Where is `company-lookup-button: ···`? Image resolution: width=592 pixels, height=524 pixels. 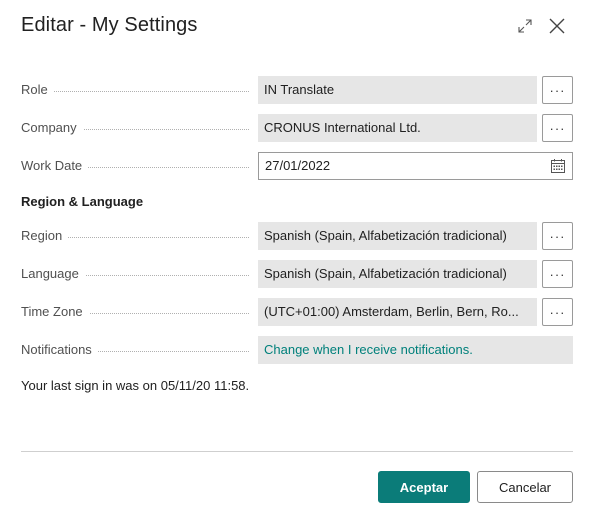 company-lookup-button: ··· is located at coordinates (557, 128).